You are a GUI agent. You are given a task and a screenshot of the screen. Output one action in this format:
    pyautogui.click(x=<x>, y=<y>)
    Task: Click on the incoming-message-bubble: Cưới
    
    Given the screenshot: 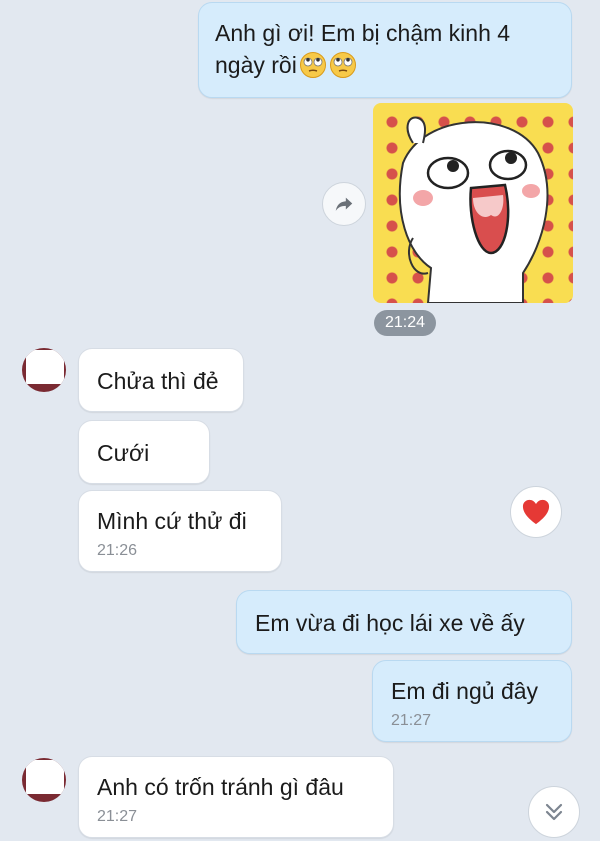 What is the action you would take?
    pyautogui.click(x=144, y=452)
    